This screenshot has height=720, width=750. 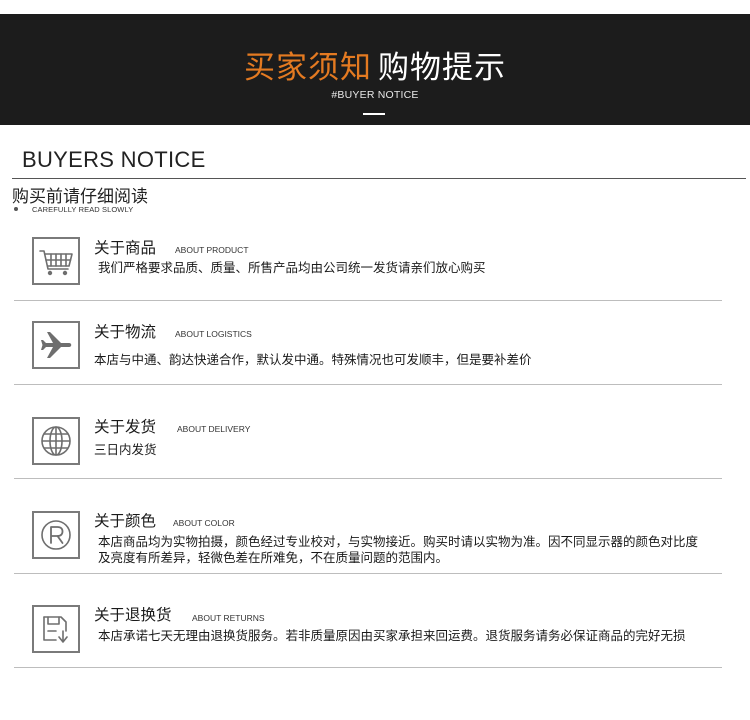 I want to click on shopping-cart-icon, so click(x=56, y=261).